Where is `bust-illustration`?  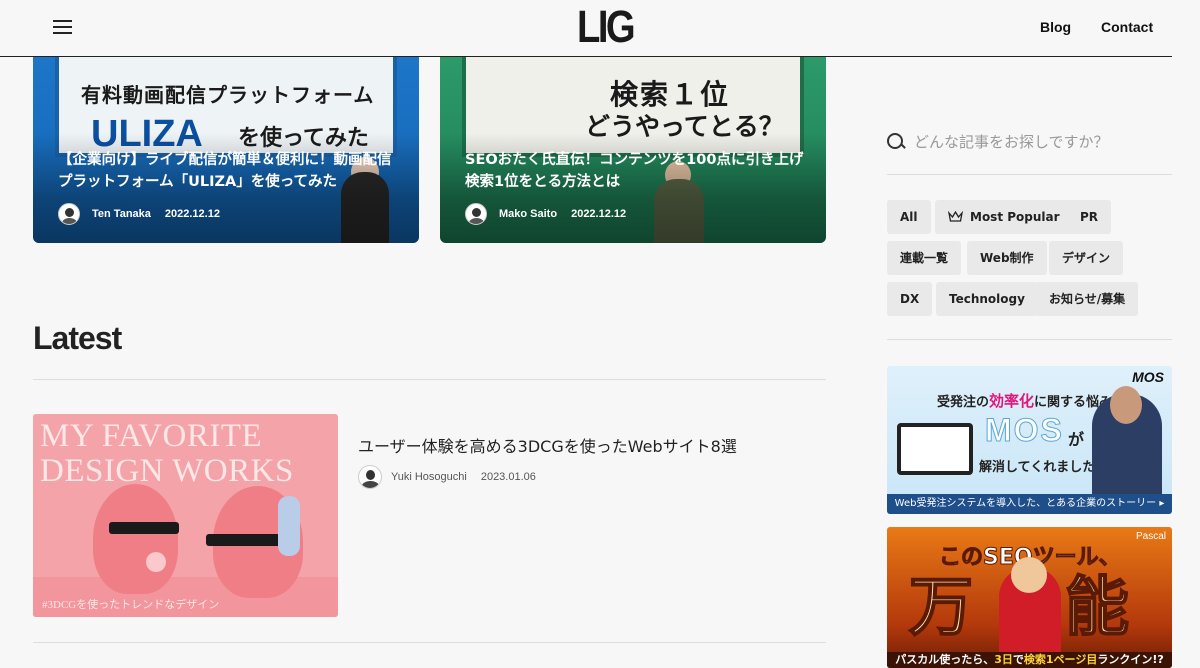 bust-illustration is located at coordinates (135, 539).